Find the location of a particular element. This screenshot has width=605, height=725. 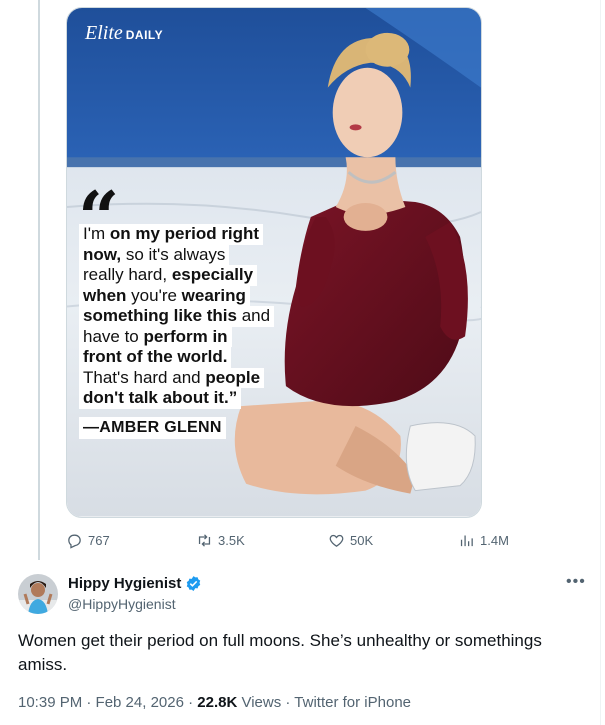

quote-segment: now, is located at coordinates (102, 254).